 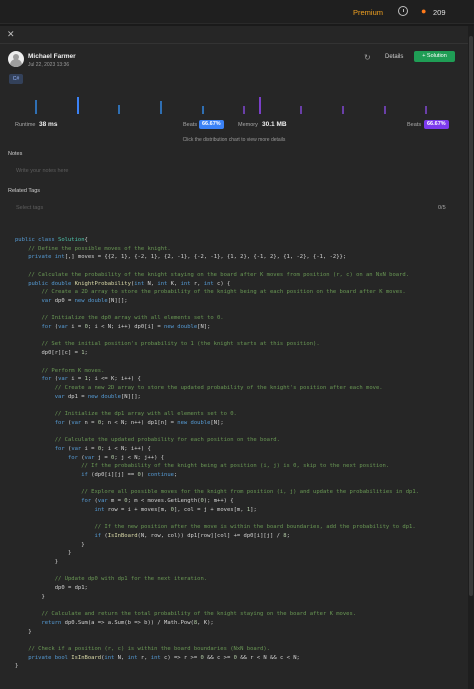 What do you see at coordinates (42, 171) in the screenshot?
I see `notes-input: Write your notes here` at bounding box center [42, 171].